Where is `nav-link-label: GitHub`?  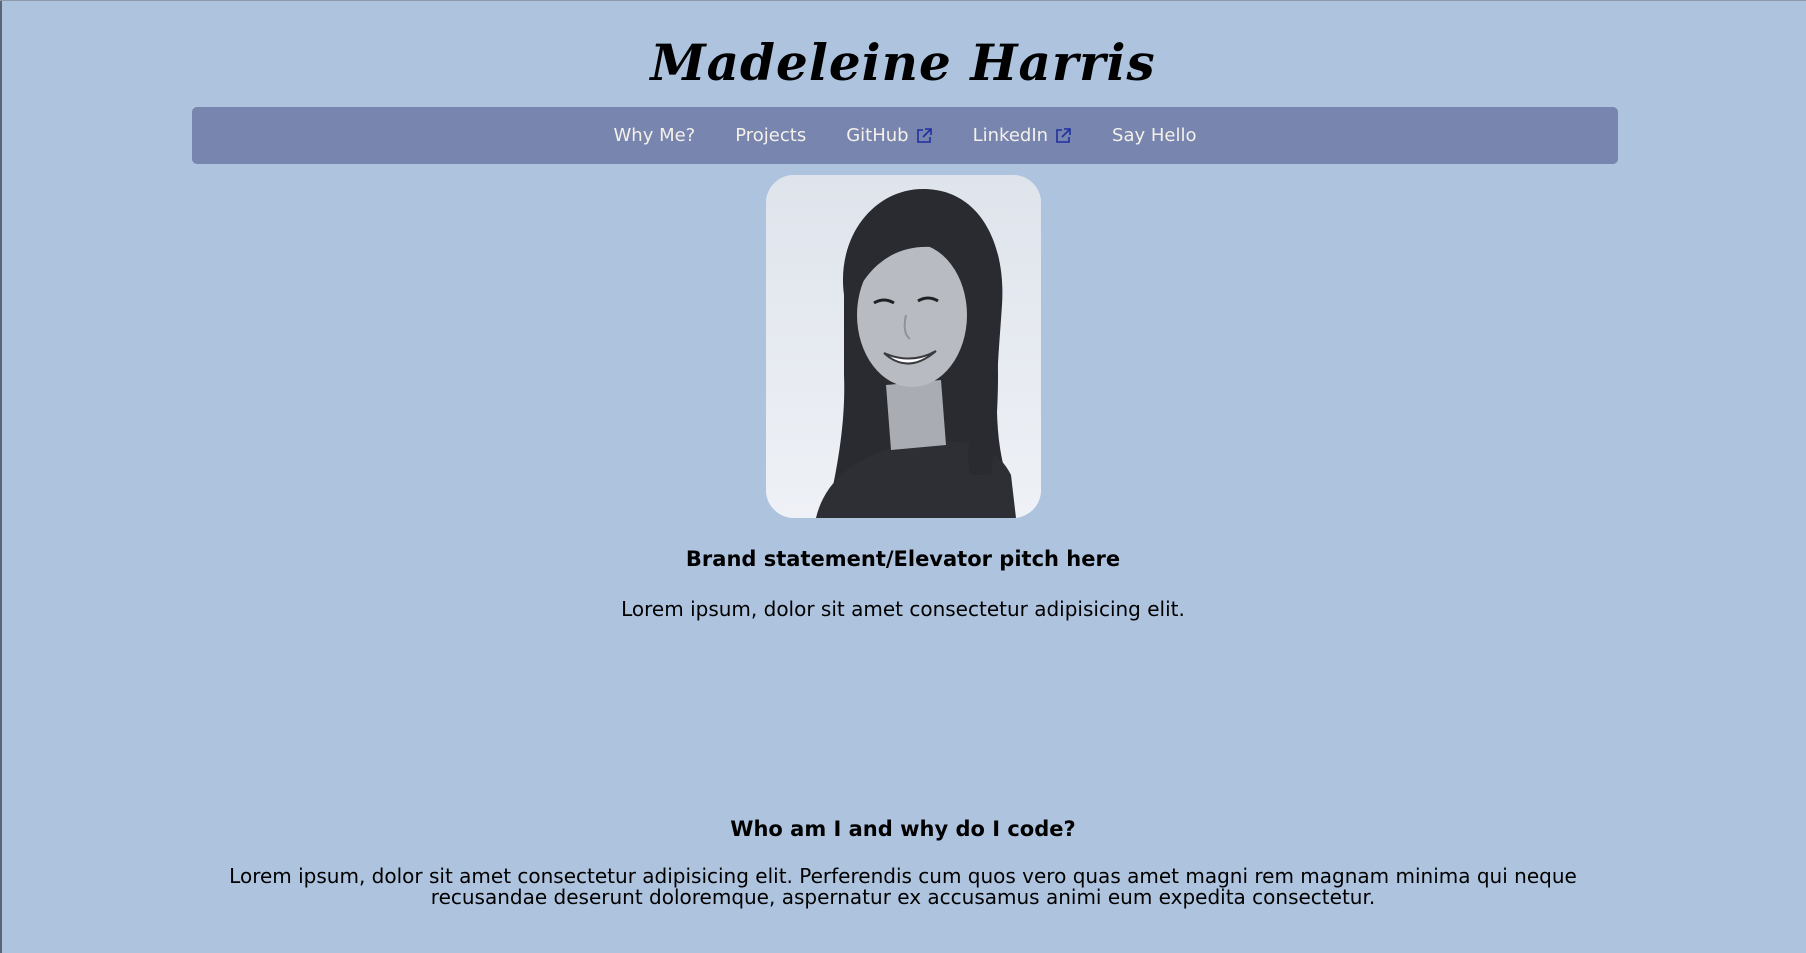
nav-link-label: GitHub is located at coordinates (877, 135).